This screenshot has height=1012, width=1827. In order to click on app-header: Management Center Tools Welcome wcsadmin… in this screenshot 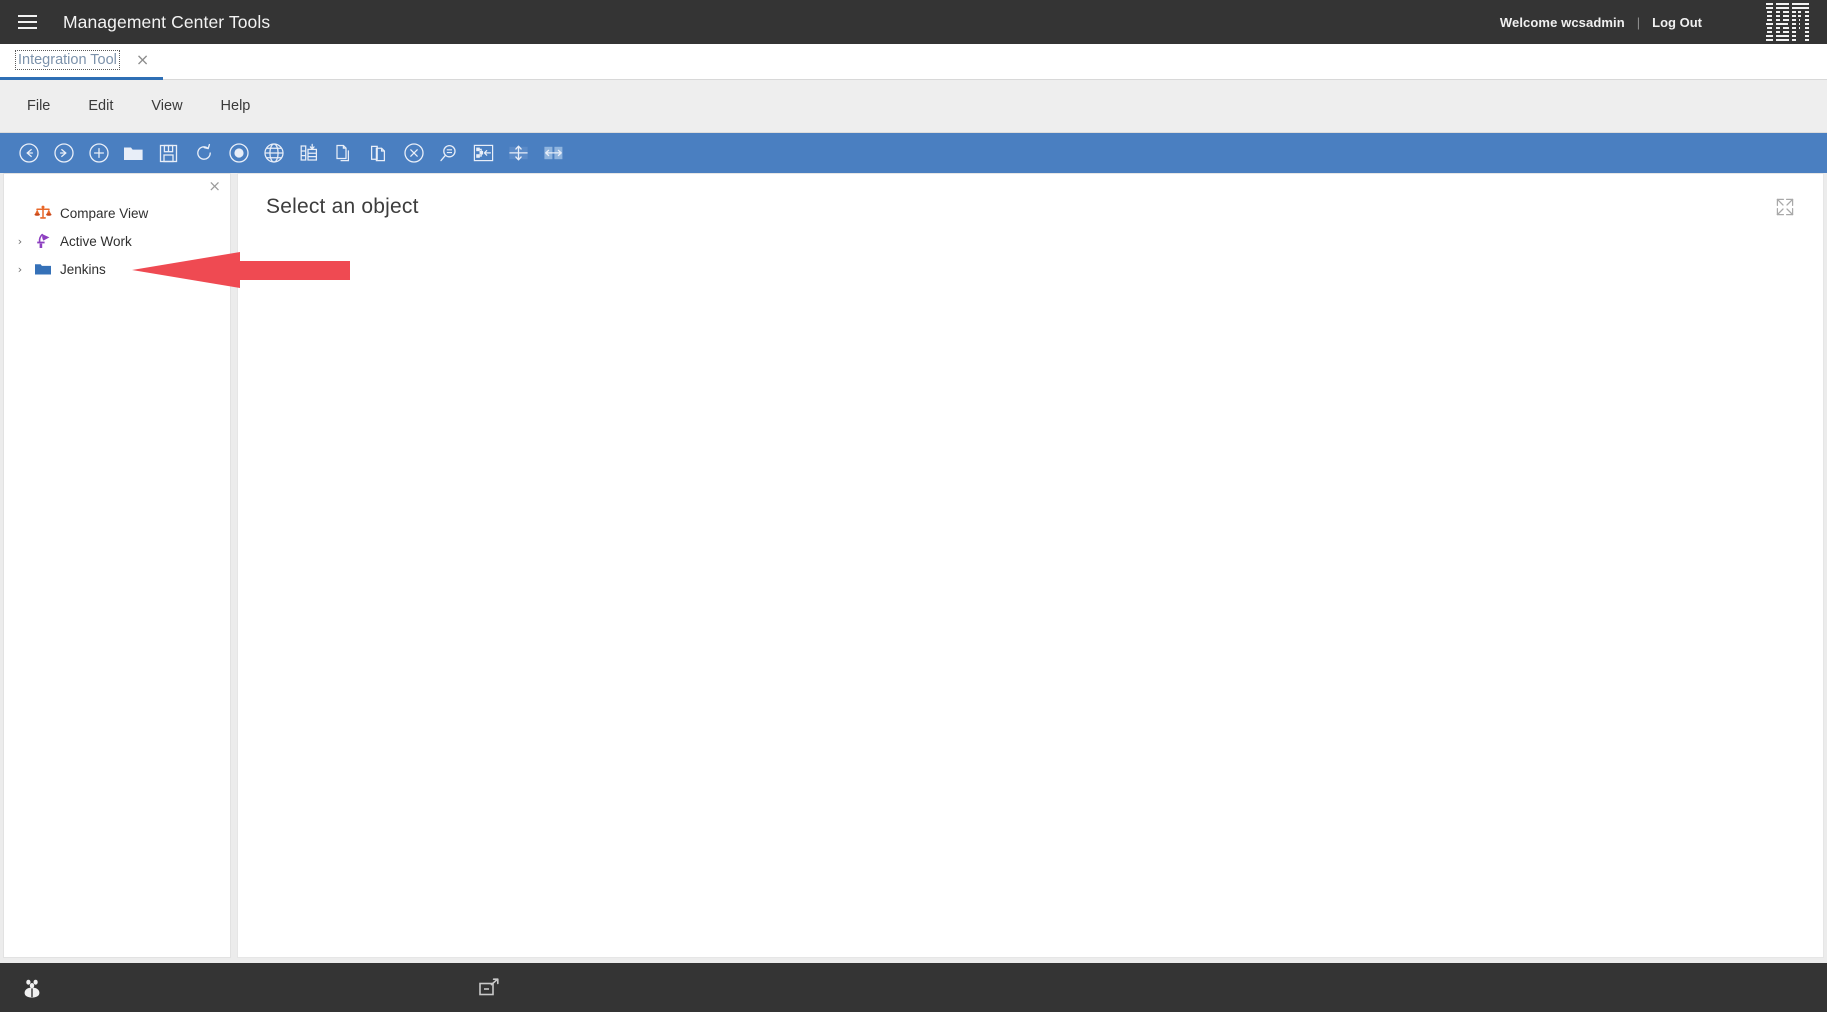, I will do `click(913, 22)`.